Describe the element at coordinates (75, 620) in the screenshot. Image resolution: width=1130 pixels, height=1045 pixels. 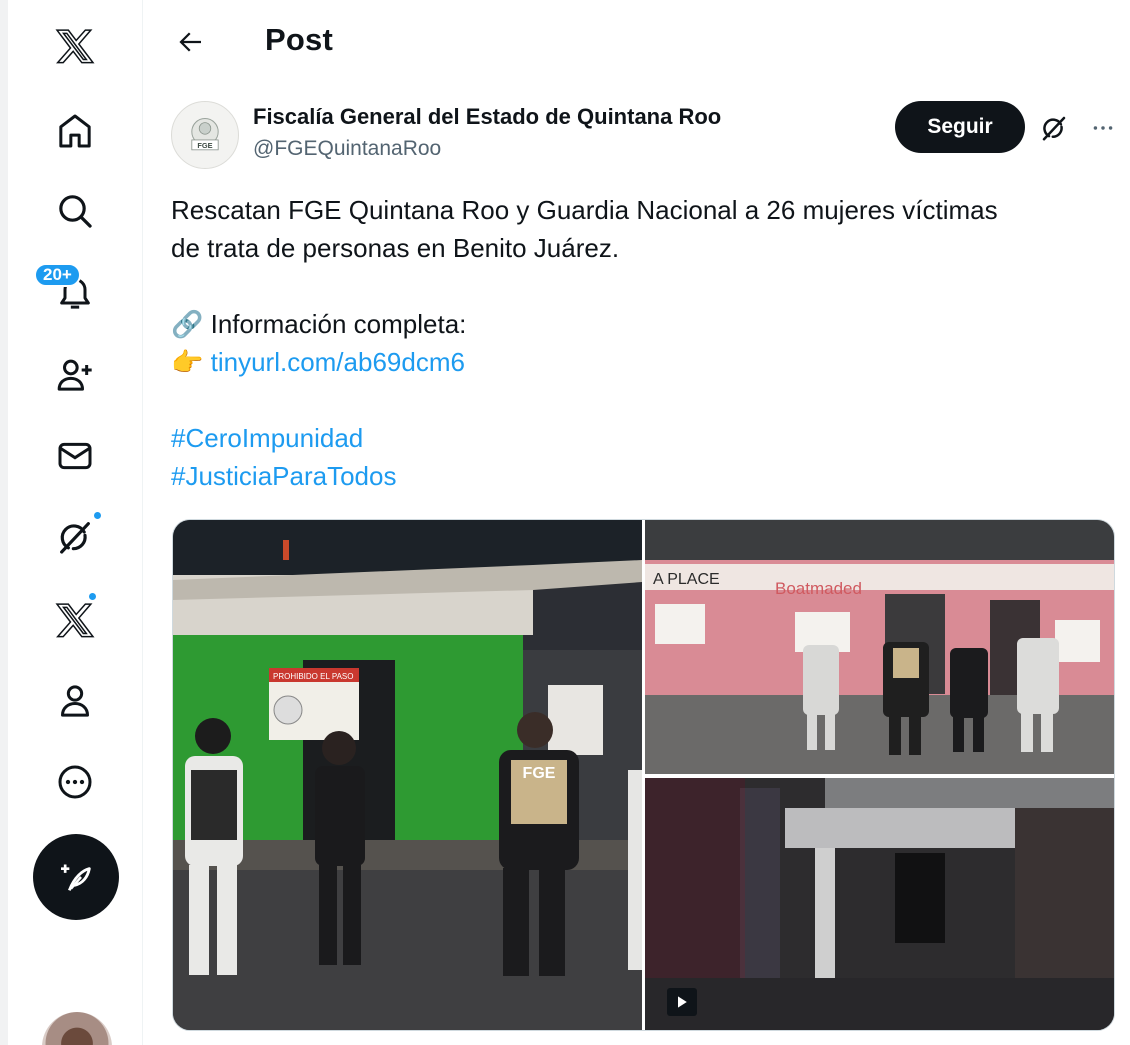
I see `premium-x-icon` at that location.